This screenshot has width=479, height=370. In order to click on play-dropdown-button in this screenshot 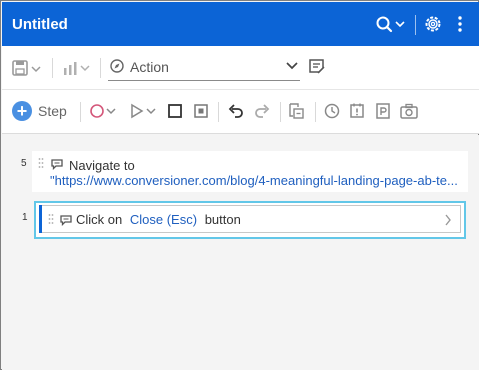, I will do `click(144, 111)`.